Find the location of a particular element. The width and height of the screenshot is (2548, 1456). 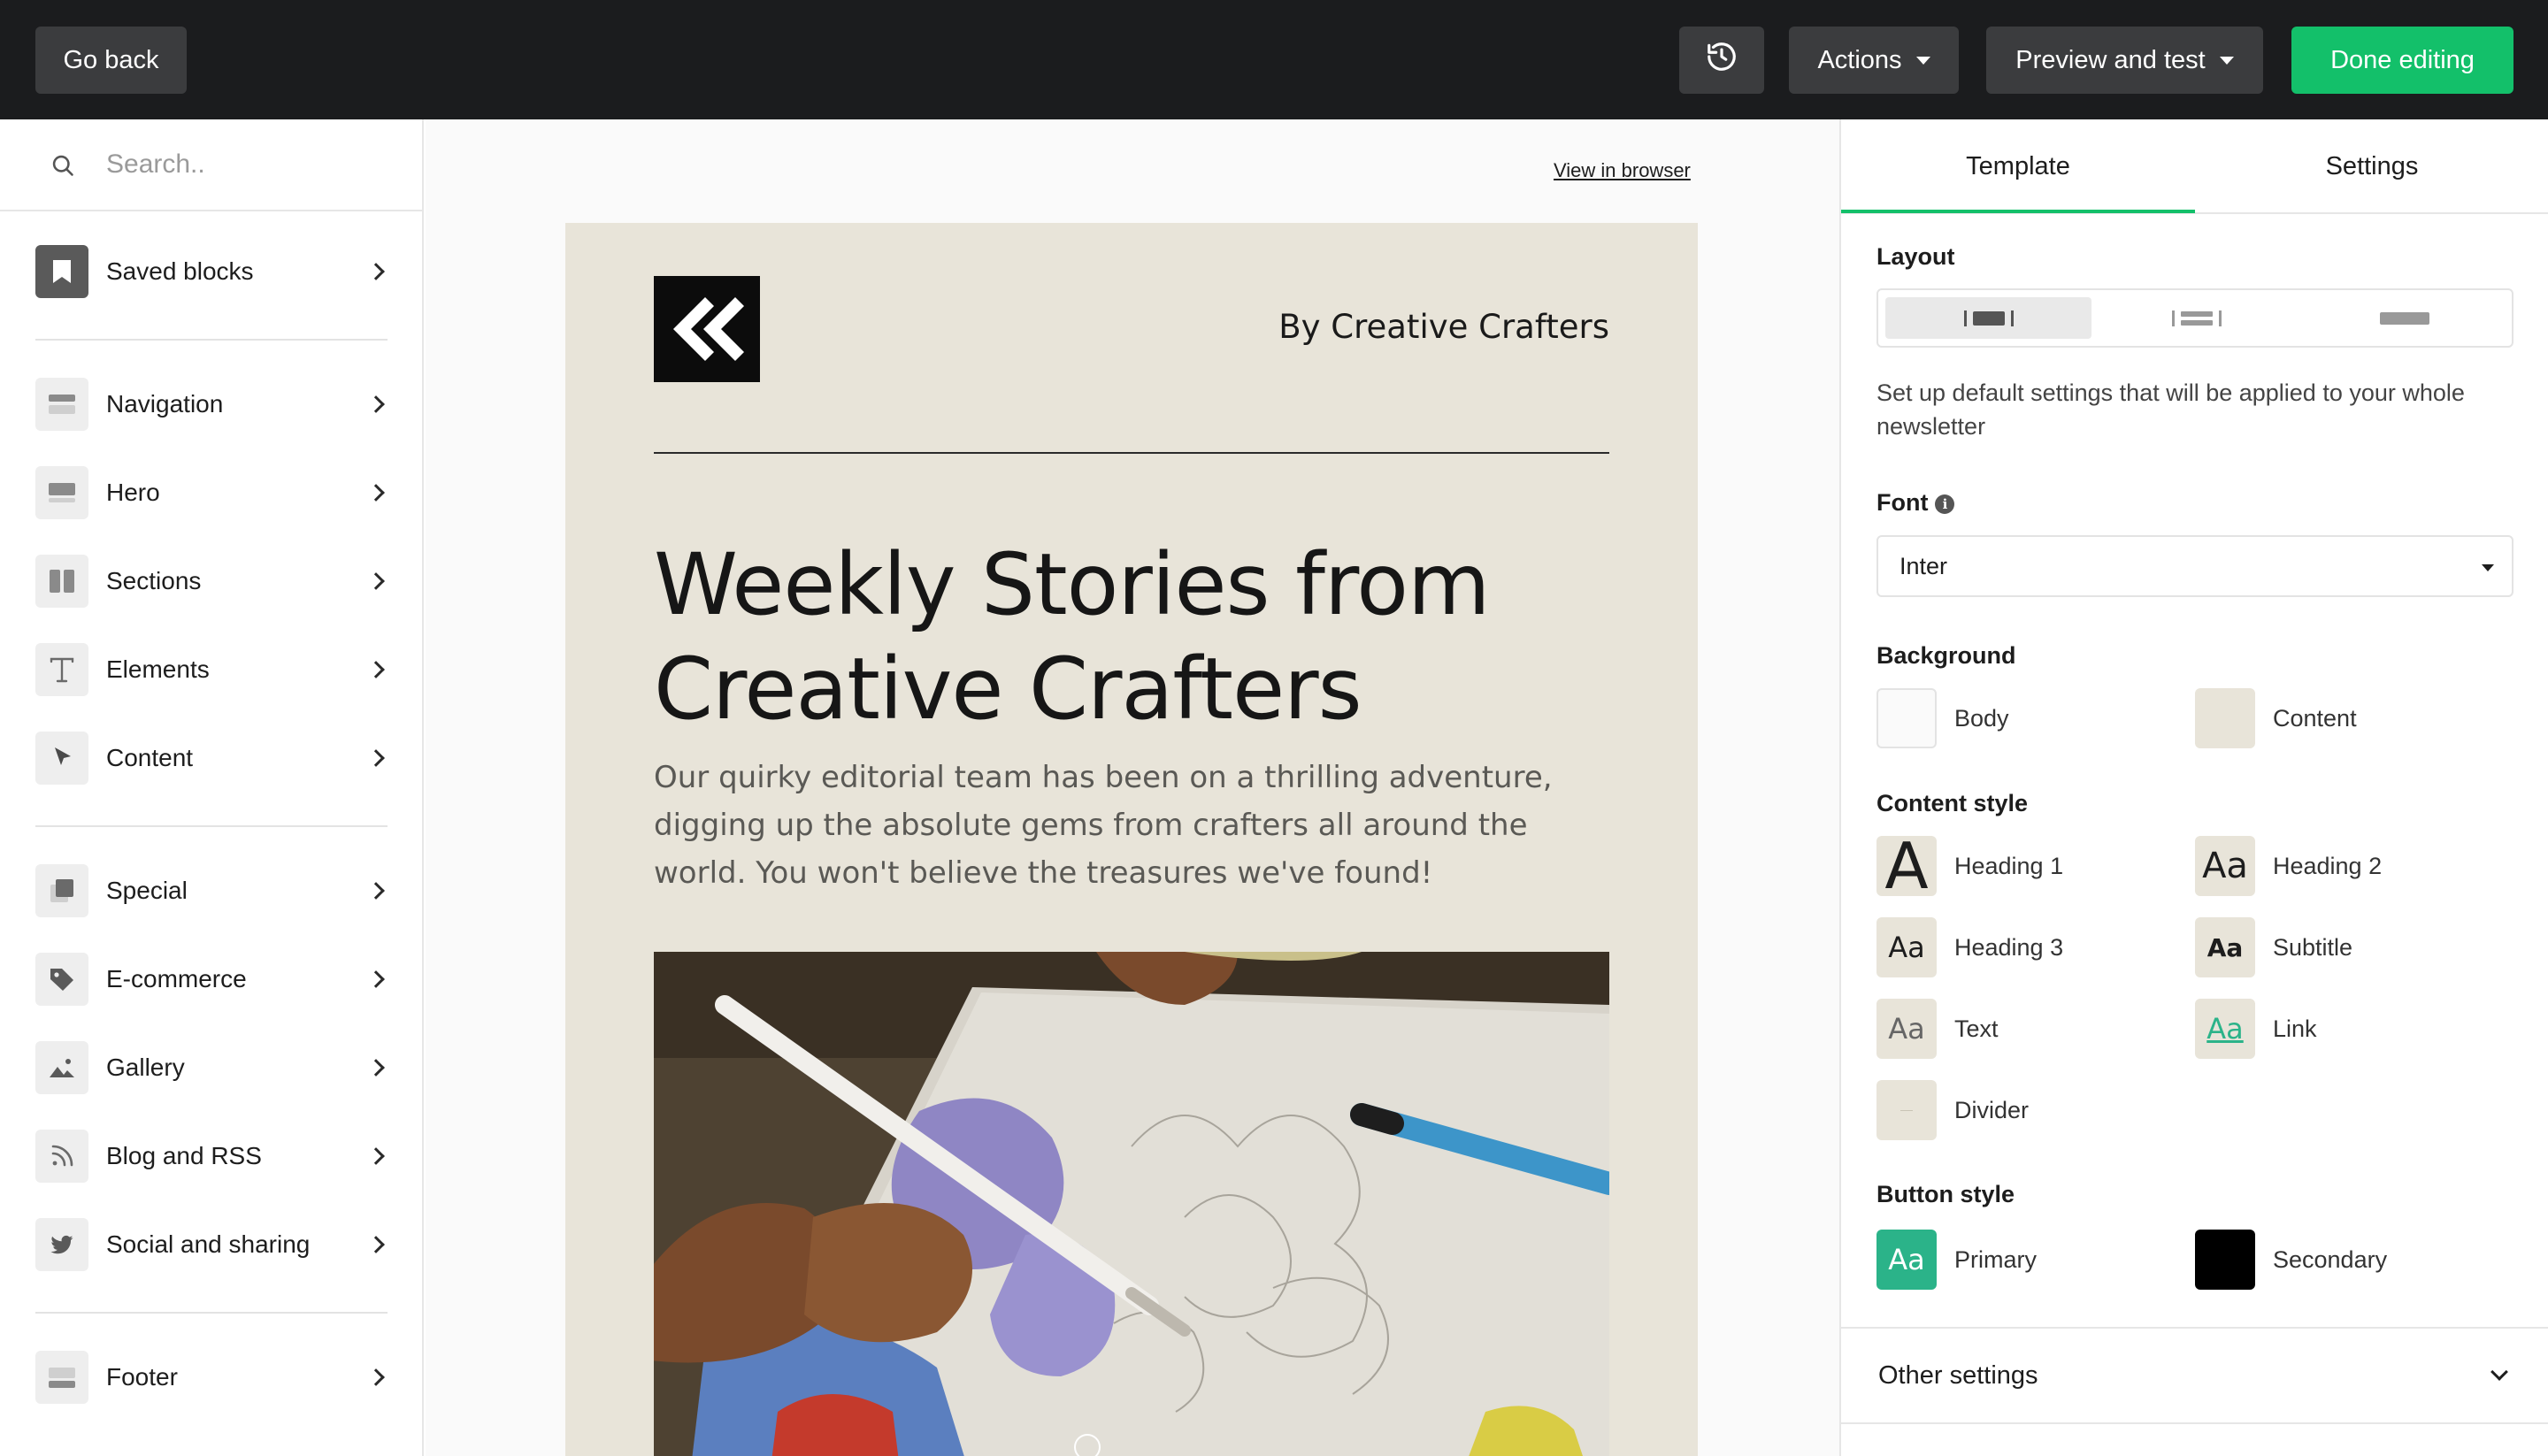

style-link: Aa Link is located at coordinates (2256, 1029).